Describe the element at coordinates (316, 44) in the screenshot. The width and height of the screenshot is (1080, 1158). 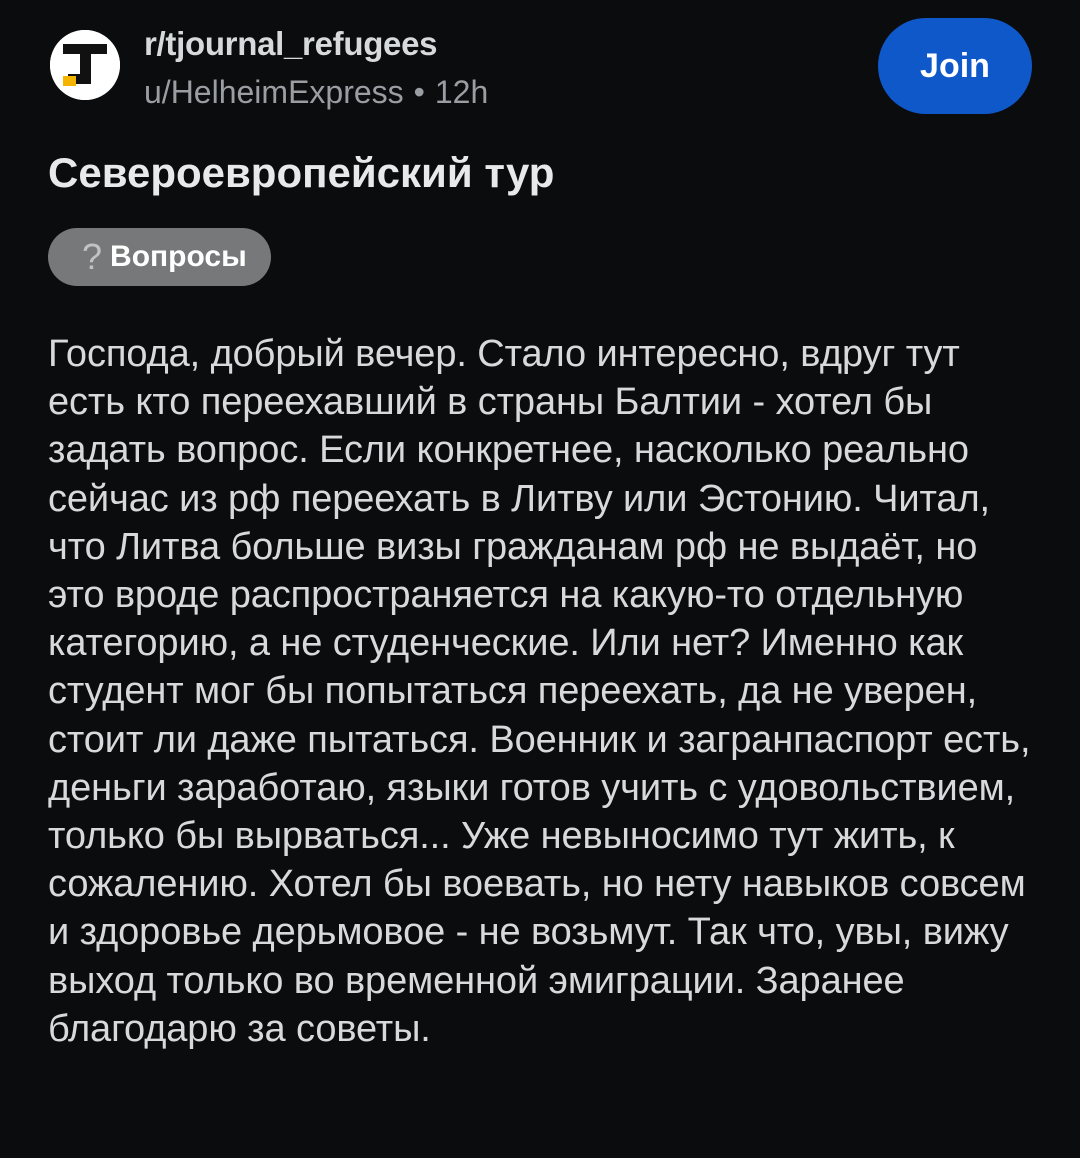
I see `subreddit-link: r/tjournal_refugees` at that location.